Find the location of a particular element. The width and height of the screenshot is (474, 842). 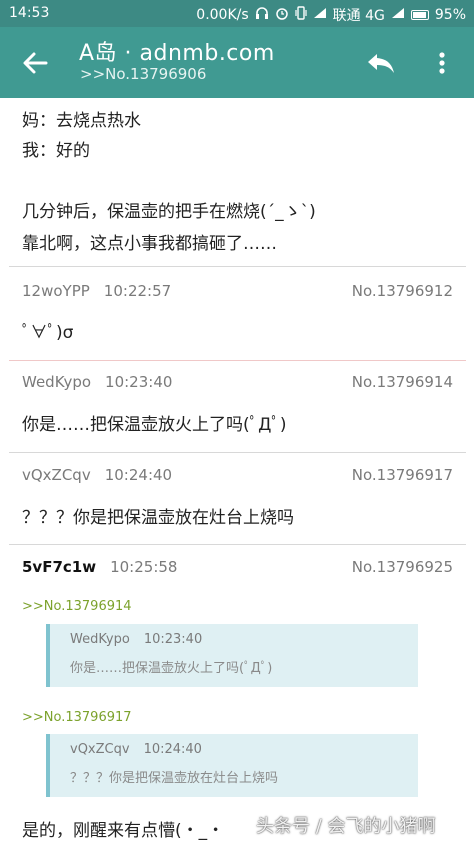

watermark: 头条号 / 会飞的小猪啊 is located at coordinates (346, 826).